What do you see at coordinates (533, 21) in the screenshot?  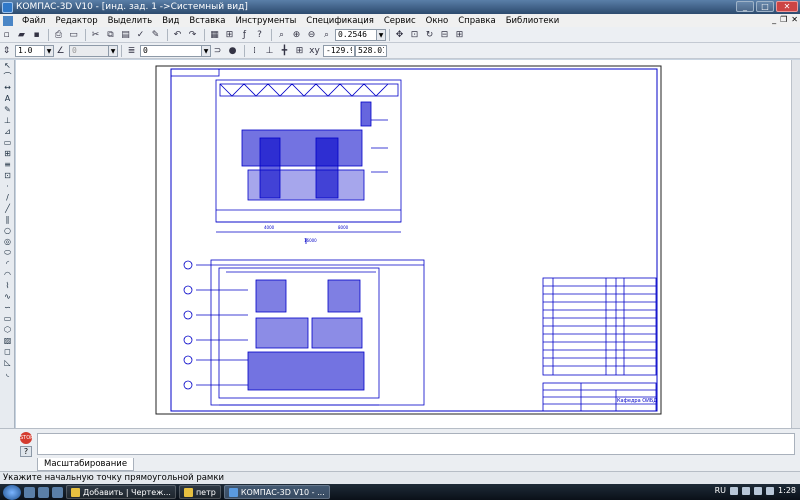 I see `menu-libraries: Библиотеки` at bounding box center [533, 21].